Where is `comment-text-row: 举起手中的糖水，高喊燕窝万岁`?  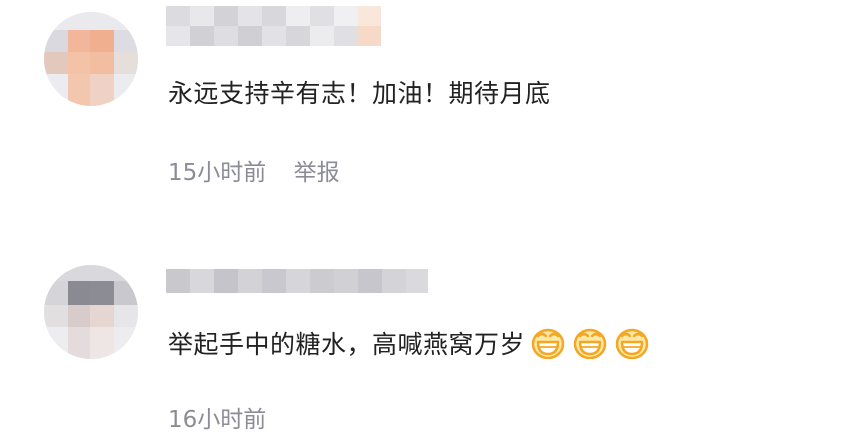
comment-text-row: 举起手中的糖水，高喊燕窝万岁 is located at coordinates (412, 345).